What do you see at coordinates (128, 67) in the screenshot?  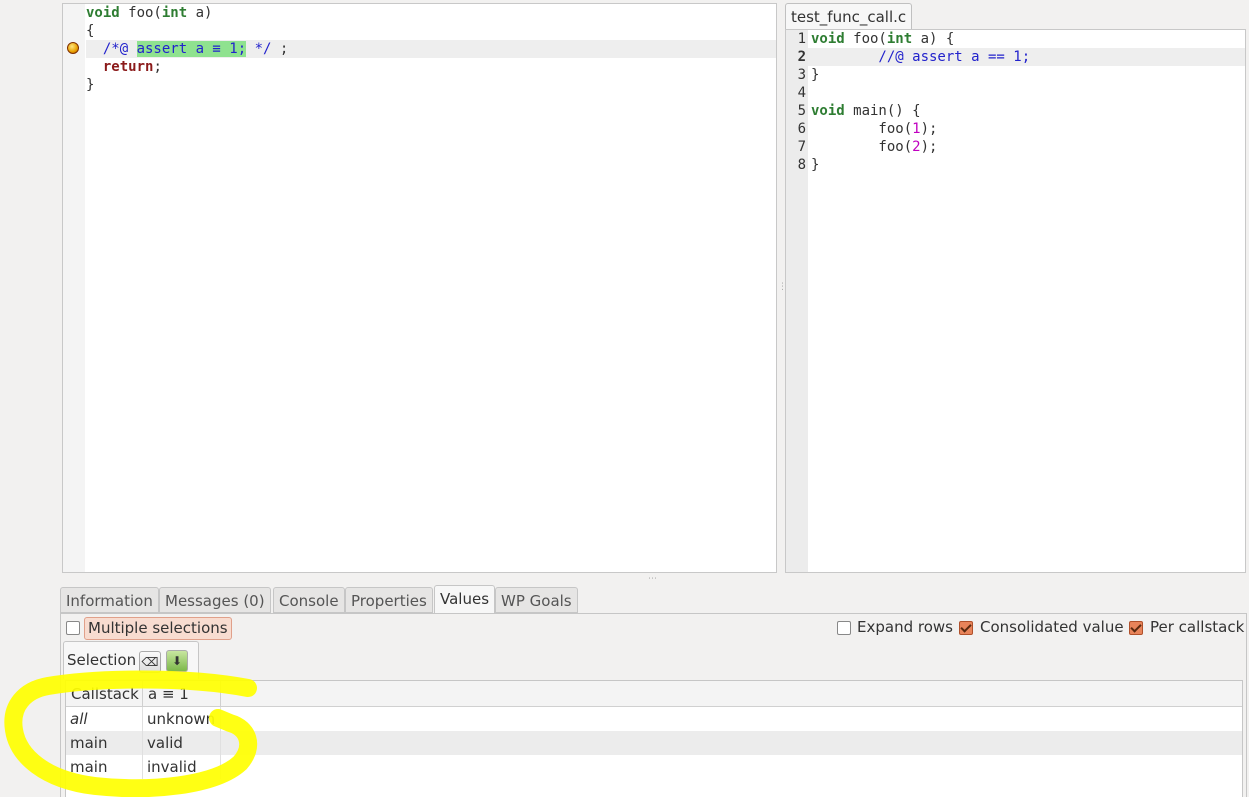 I see `code-token: return` at bounding box center [128, 67].